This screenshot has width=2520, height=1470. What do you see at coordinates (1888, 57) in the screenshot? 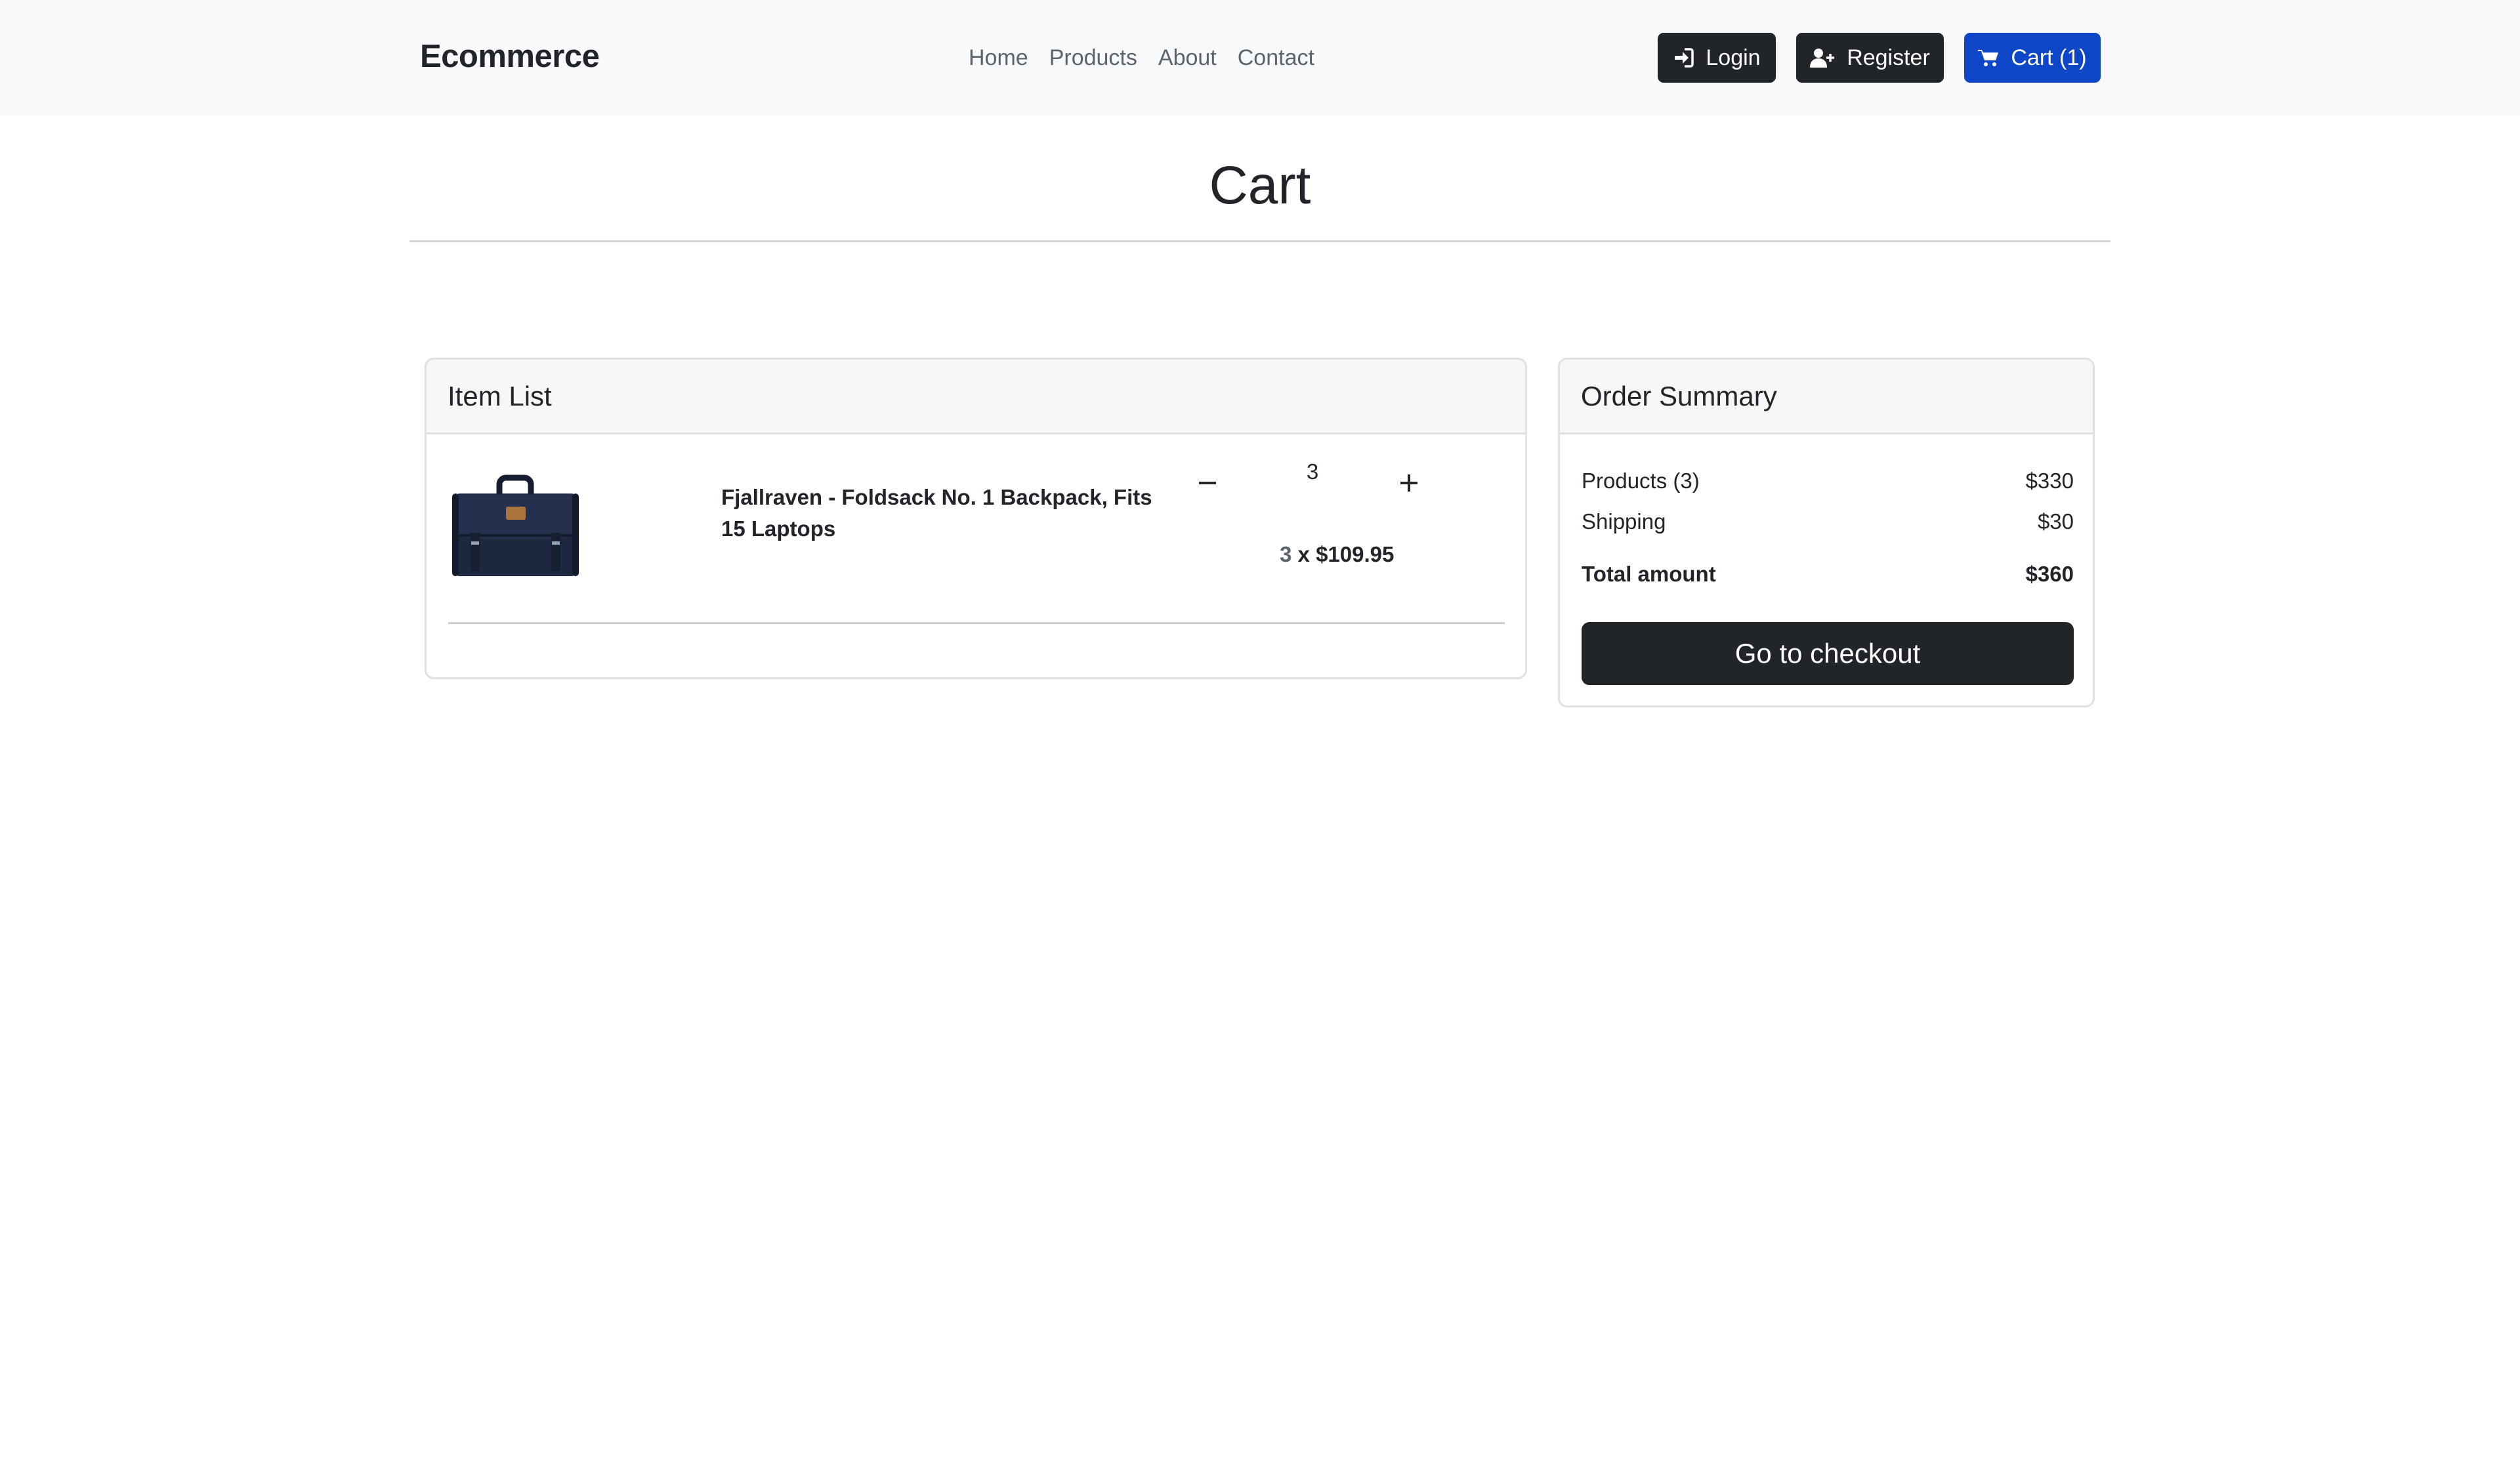
I see `register-label: Register` at bounding box center [1888, 57].